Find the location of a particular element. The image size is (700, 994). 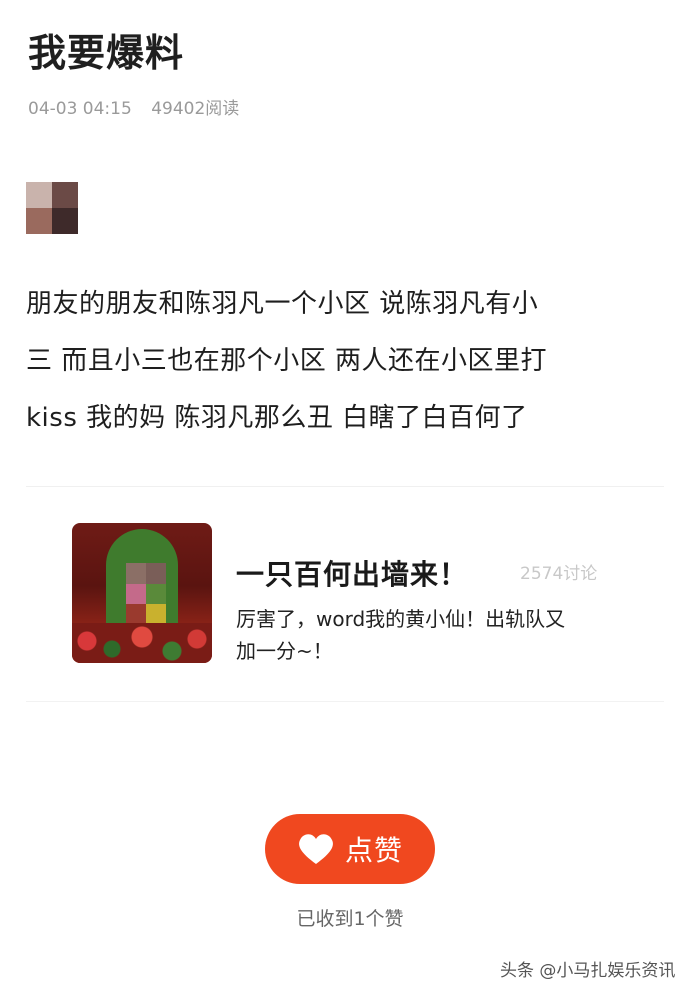

post-title: 我要爆料 is located at coordinates (106, 53).